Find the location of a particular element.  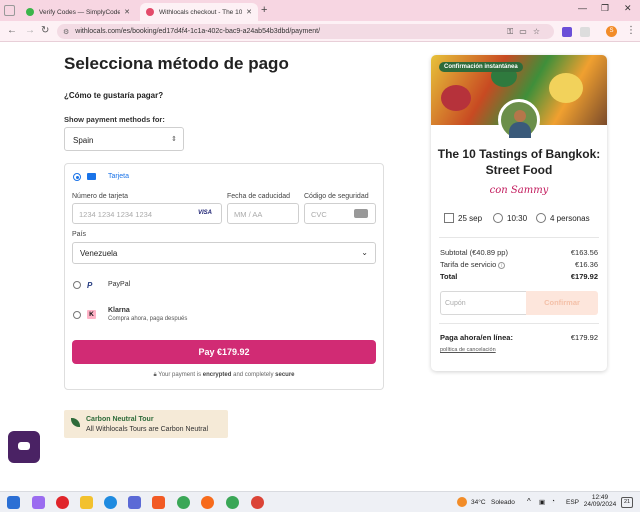

close-window-icon: ✕ is located at coordinates (628, 8).